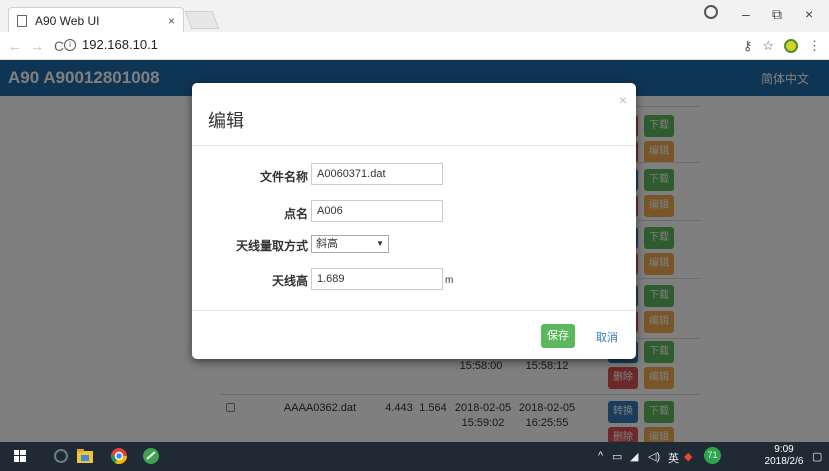 Image resolution: width=829 pixels, height=471 pixels. What do you see at coordinates (449, 280) in the screenshot?
I see `antenna-height-unit: m` at bounding box center [449, 280].